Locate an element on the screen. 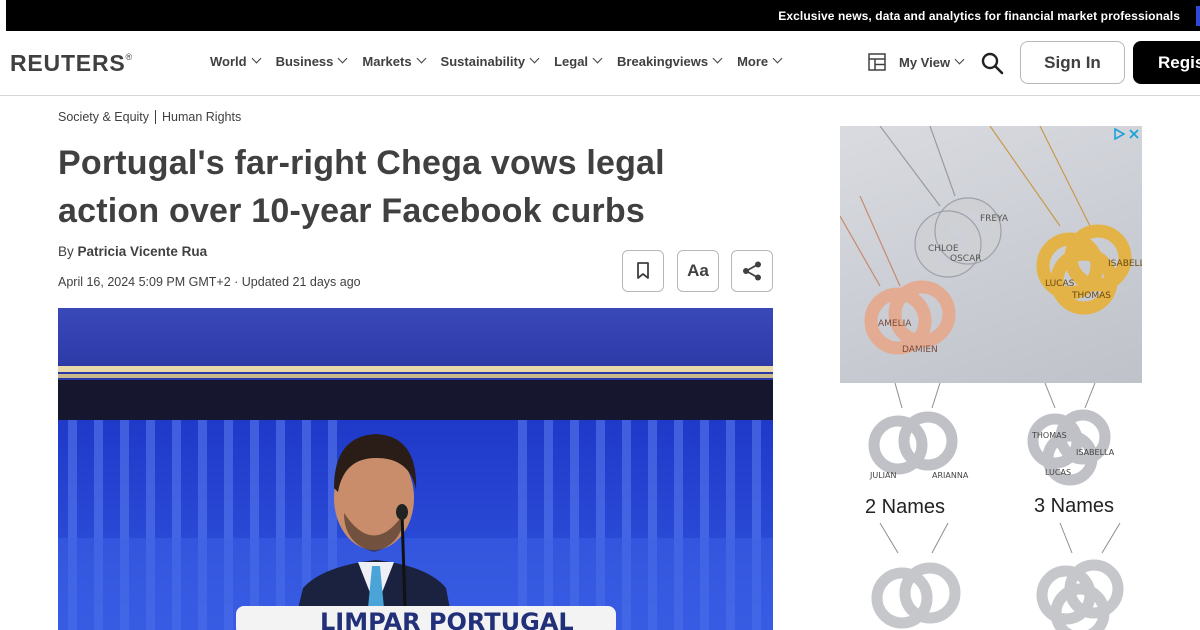 The image size is (1200, 630). search-button is located at coordinates (992, 65).